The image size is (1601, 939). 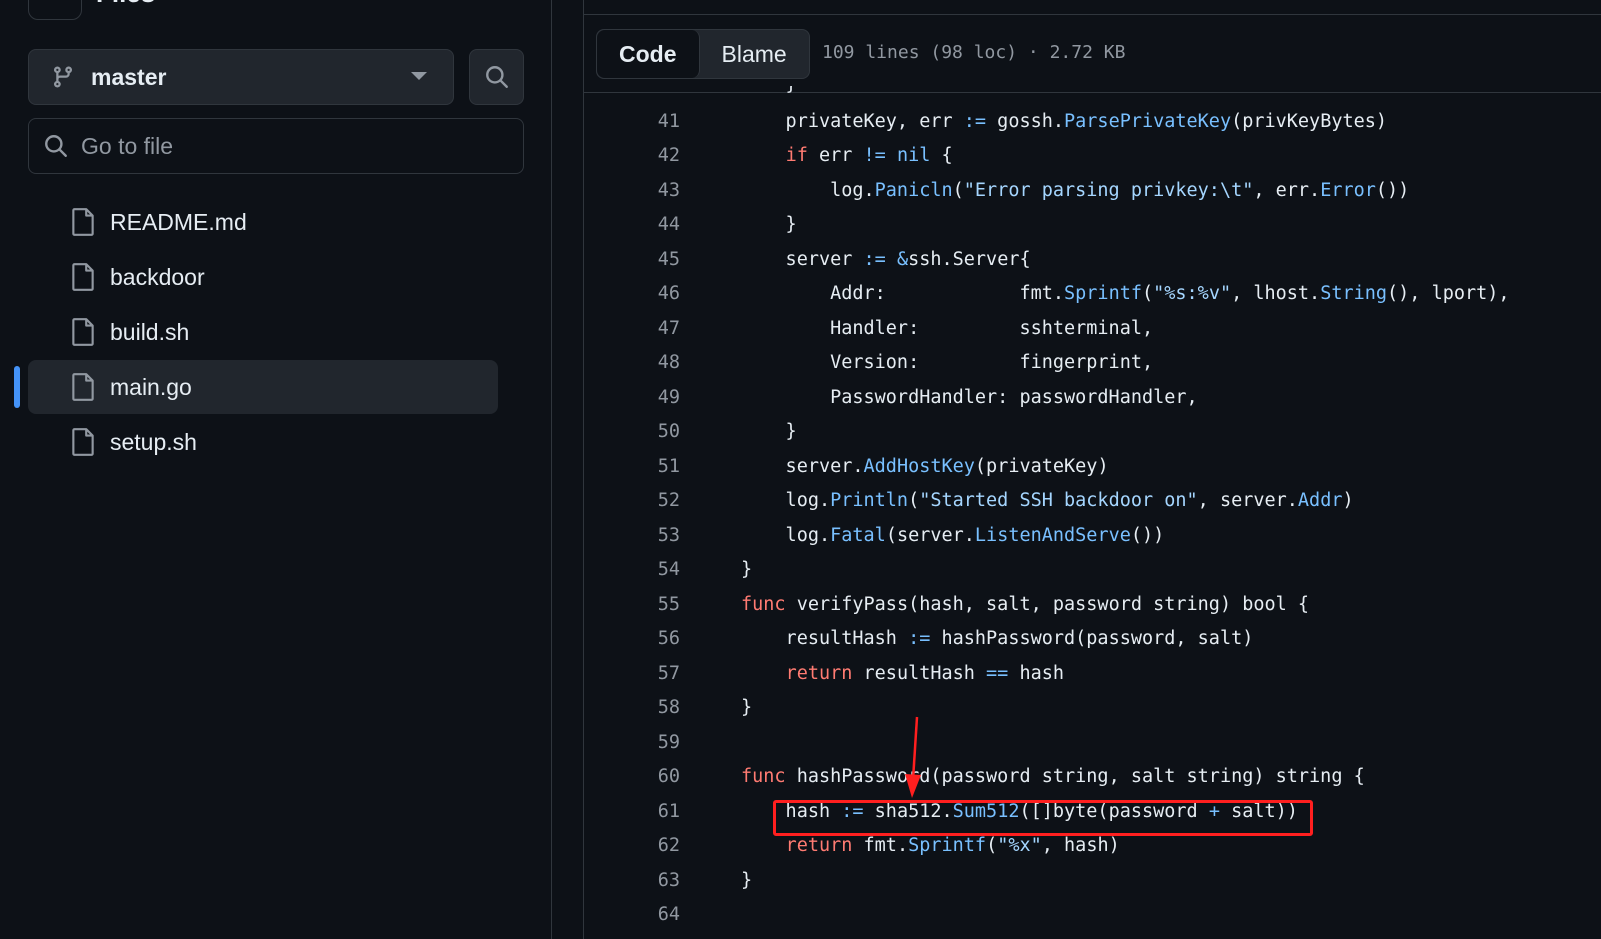 What do you see at coordinates (632, 328) in the screenshot?
I see `line-number: 47` at bounding box center [632, 328].